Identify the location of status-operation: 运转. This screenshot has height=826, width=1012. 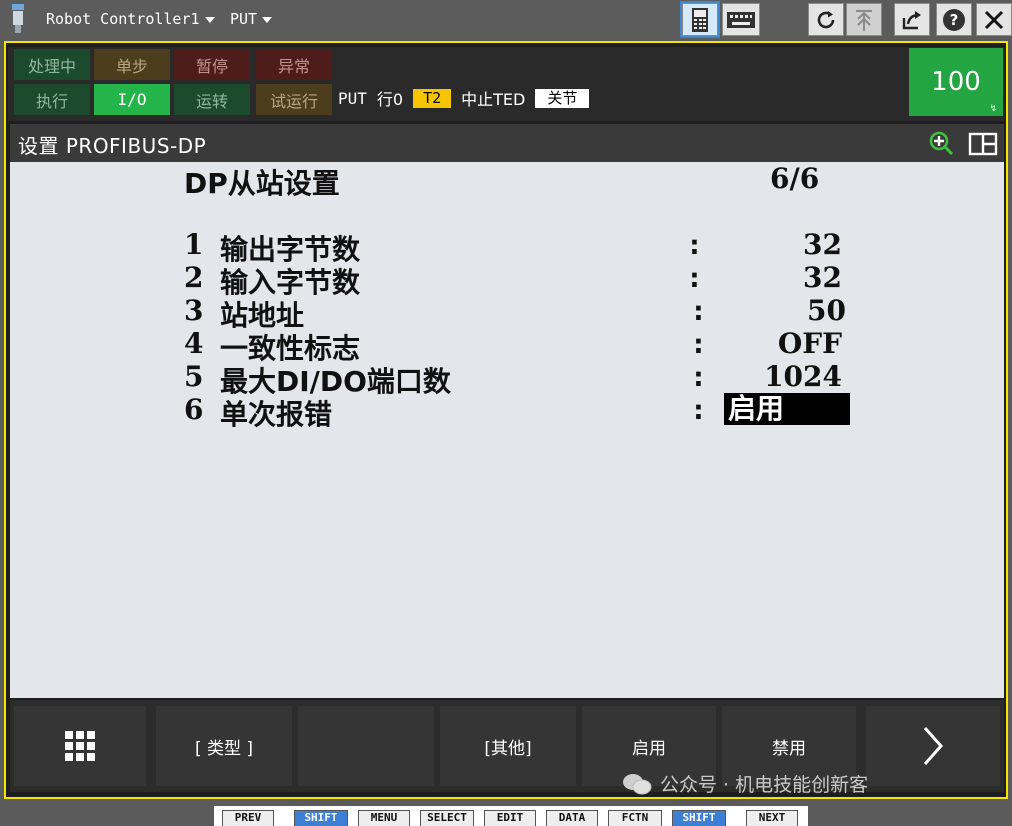
(212, 99).